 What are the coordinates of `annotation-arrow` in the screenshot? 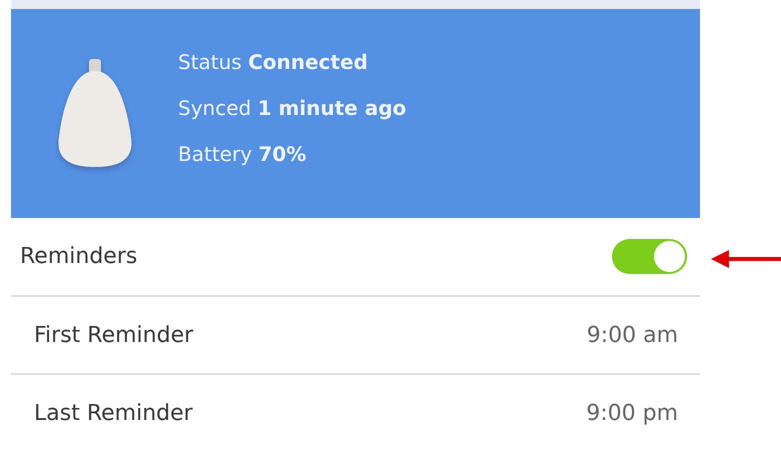 It's located at (746, 259).